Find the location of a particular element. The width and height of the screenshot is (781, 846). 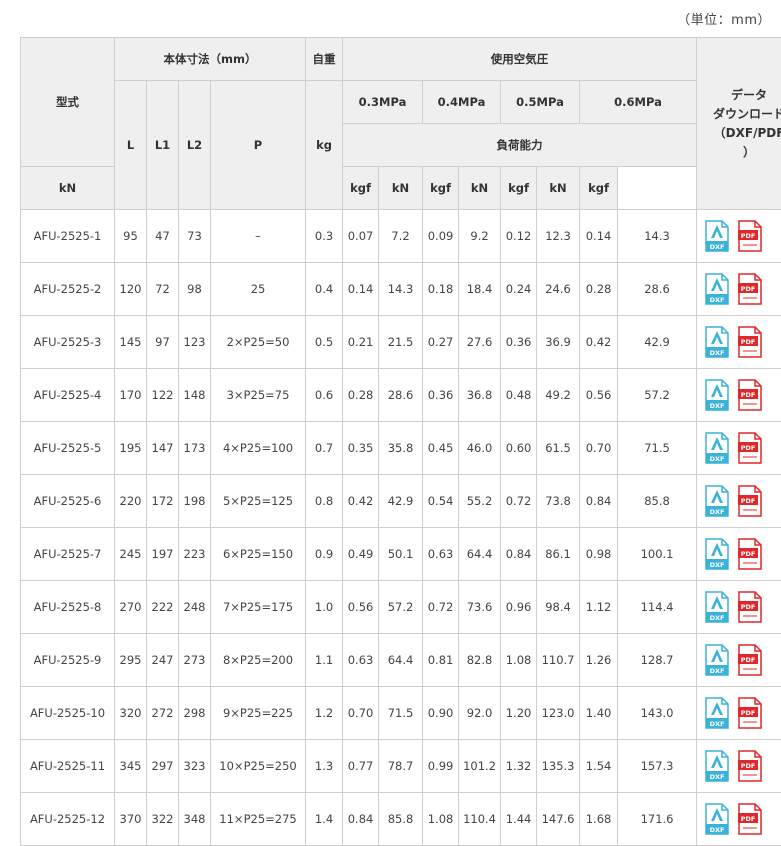

header-pressure-03: 0.3MPa is located at coordinates (383, 102).